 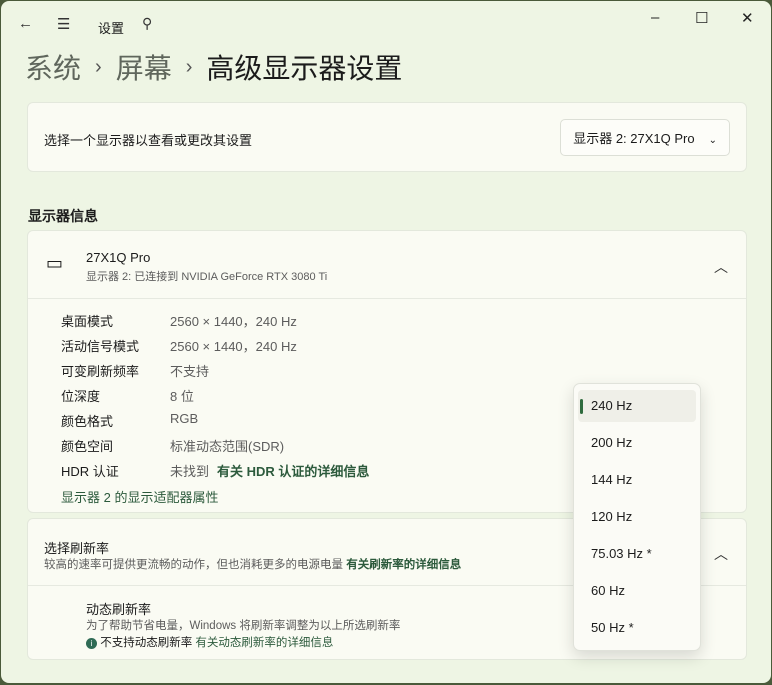 I want to click on hdr-link: 有关 HDR 认证的详细信息, so click(x=293, y=470).